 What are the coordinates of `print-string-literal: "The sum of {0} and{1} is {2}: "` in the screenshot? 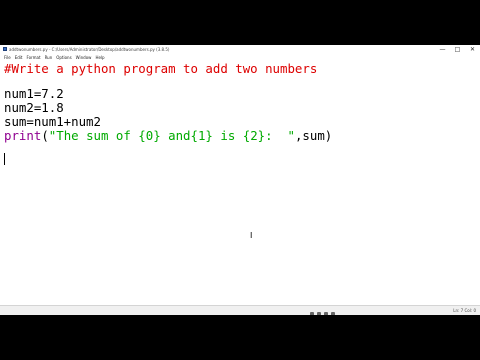 It's located at (171, 135).